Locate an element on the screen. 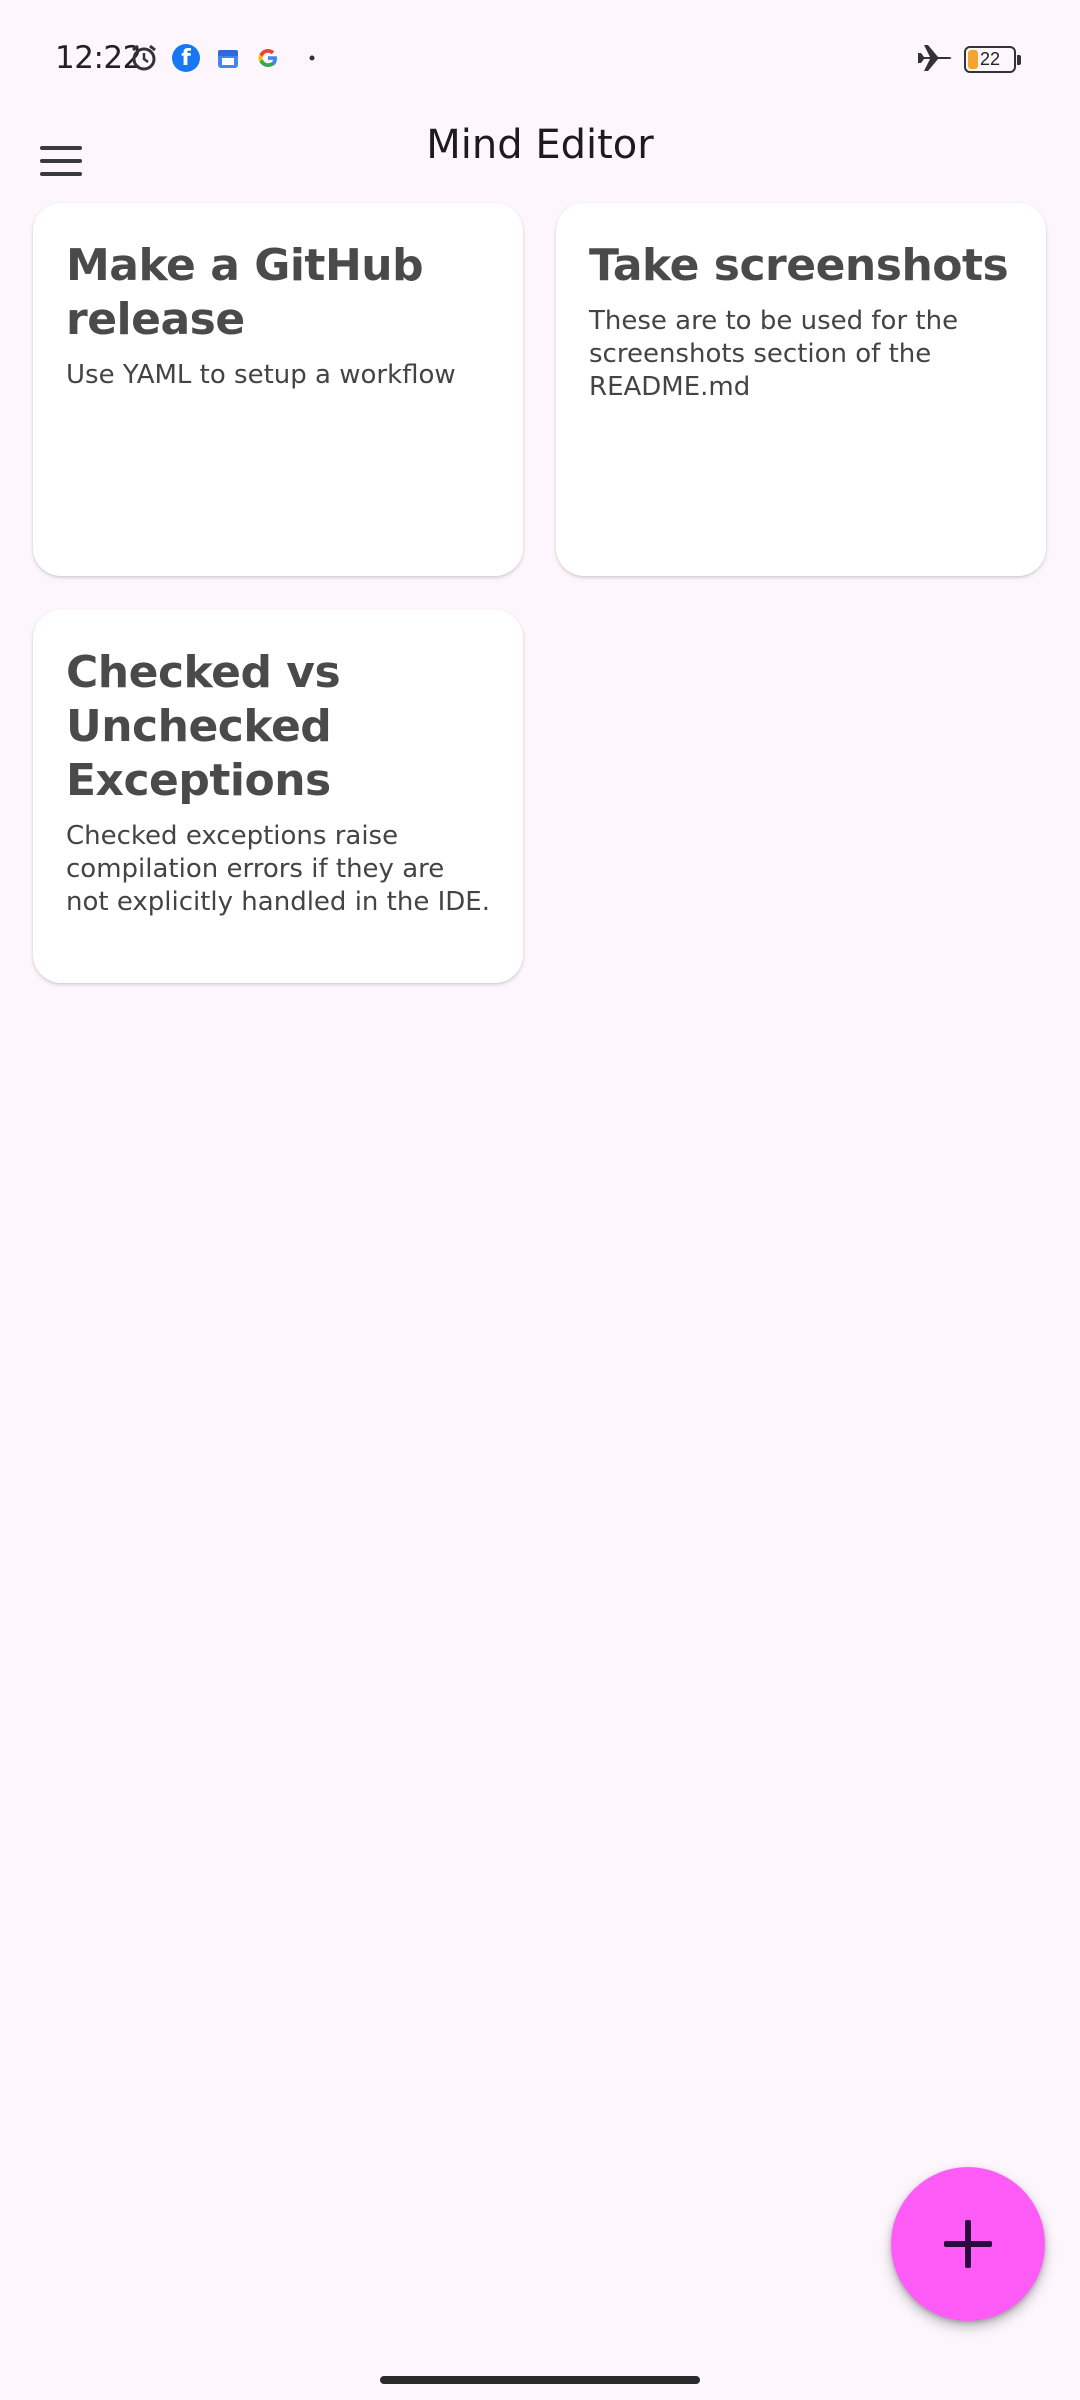  battery-icon: 22 is located at coordinates (992, 59).